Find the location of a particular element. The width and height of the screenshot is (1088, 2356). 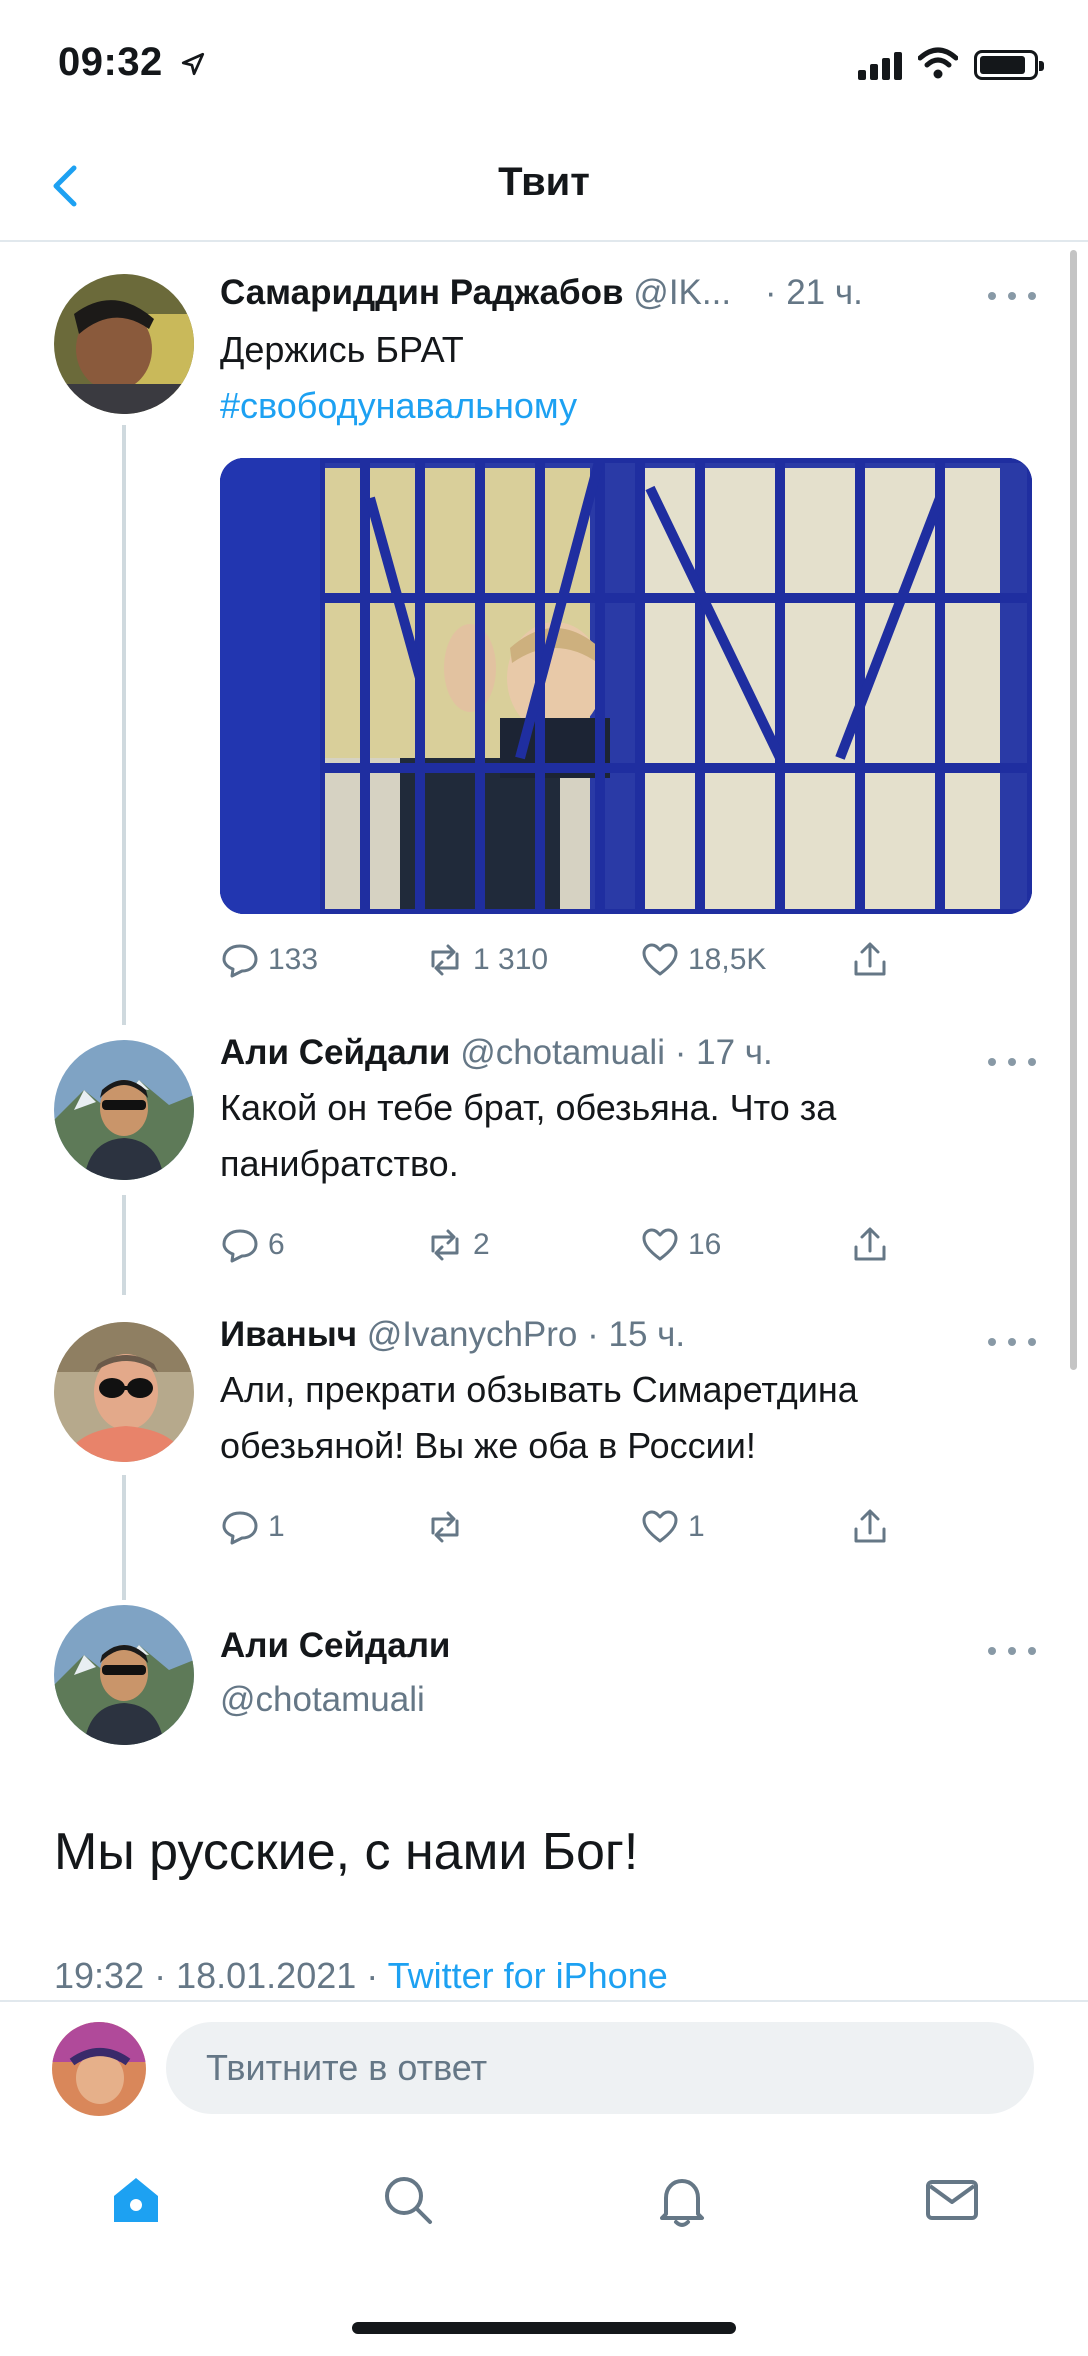

tweet-time: · 17 ч. is located at coordinates (723, 1052).